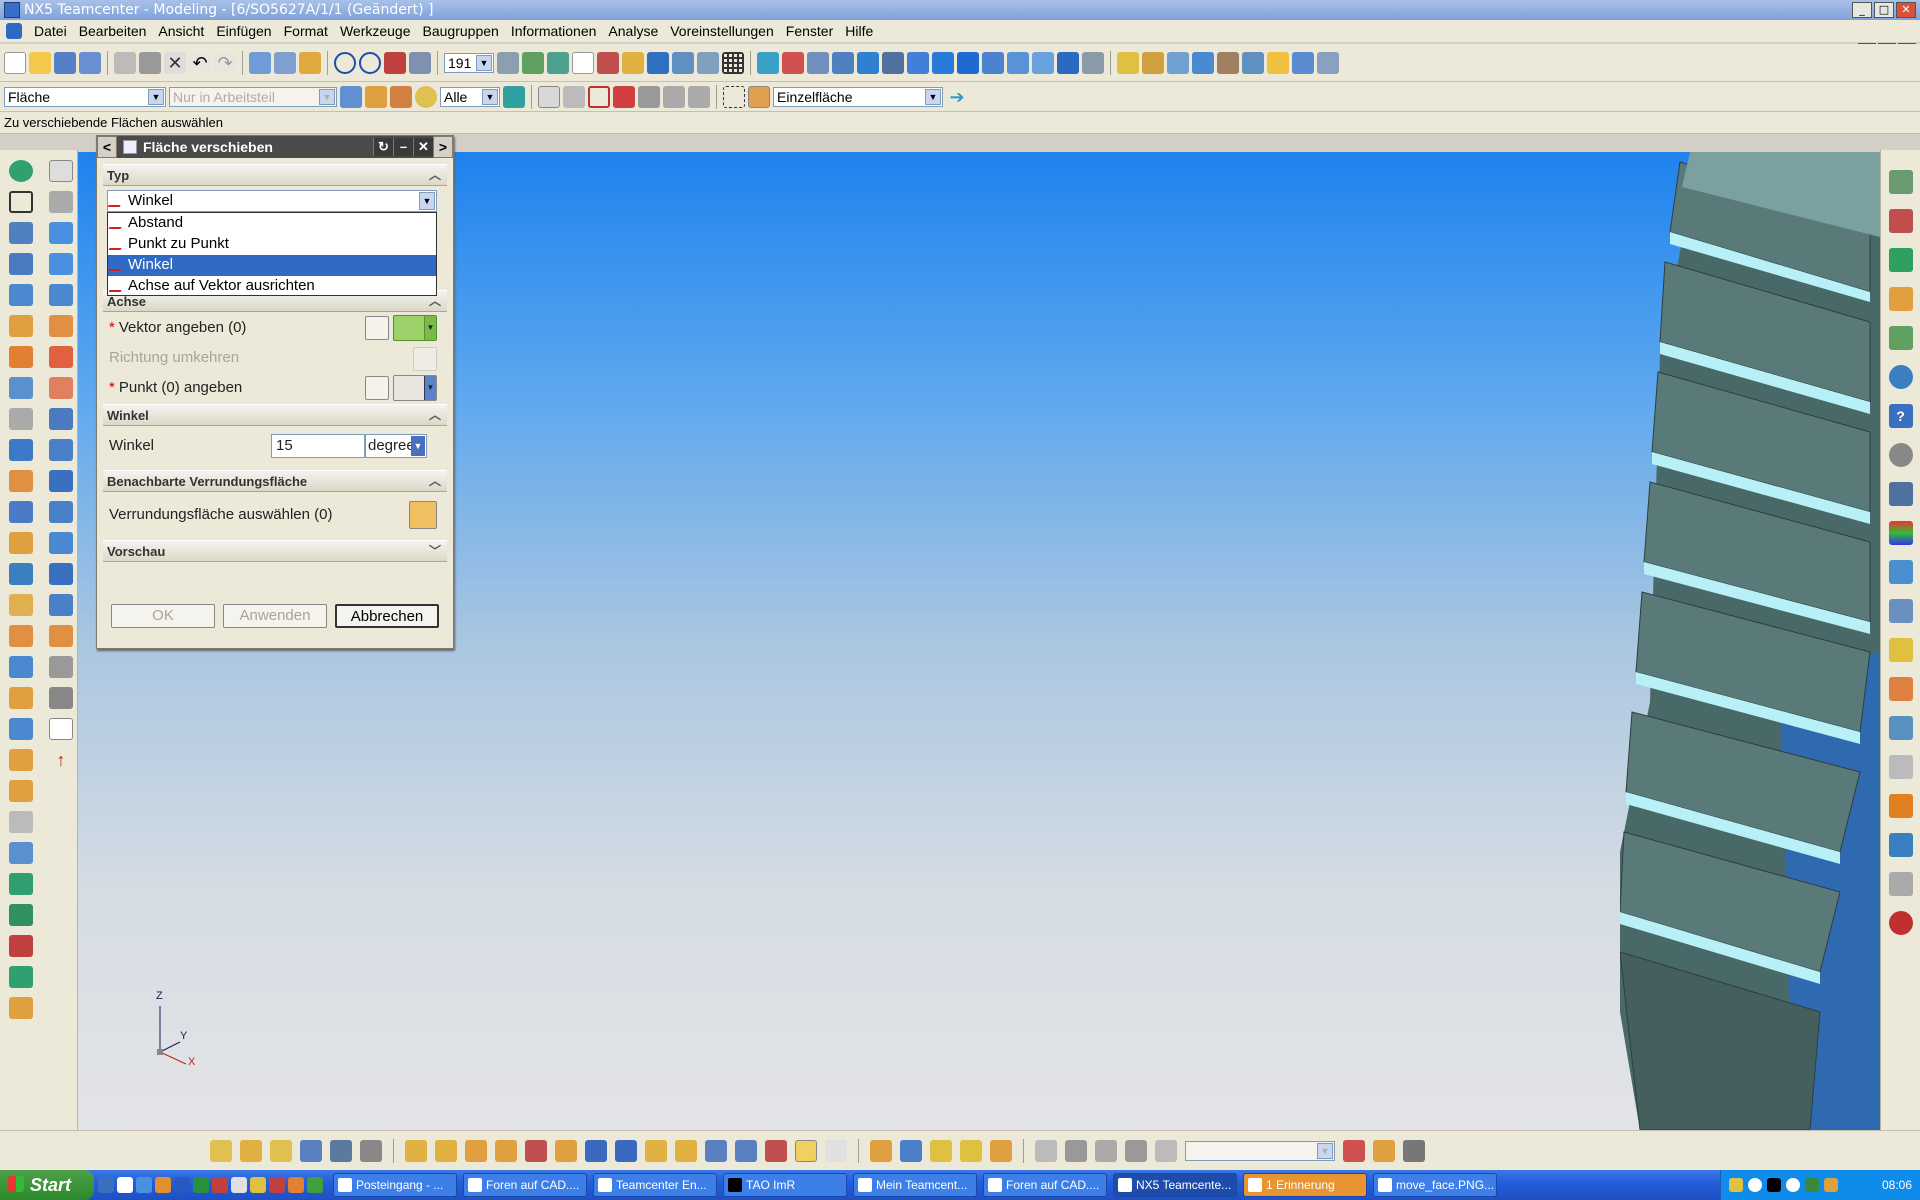 The image size is (1920, 1200). What do you see at coordinates (624, 96) in the screenshot?
I see `snap-intersection-icon` at bounding box center [624, 96].